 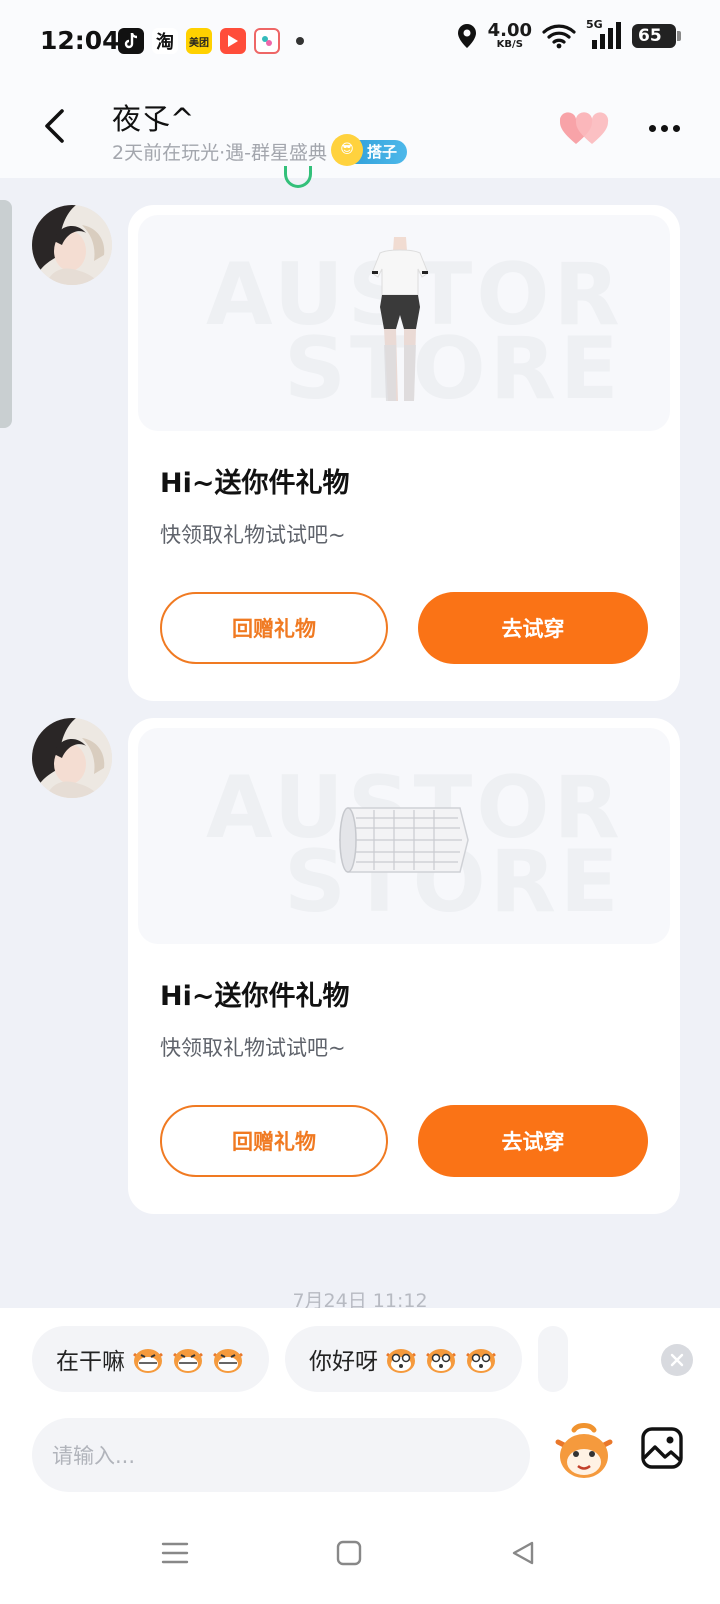 I want to click on mascot-sticker-icon, so click(x=584, y=1450).